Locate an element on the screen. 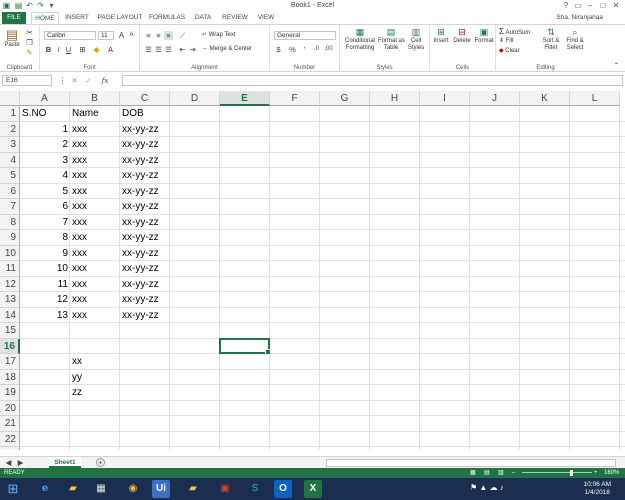 The image size is (625, 500). folder-icon: ▰ is located at coordinates (193, 489).